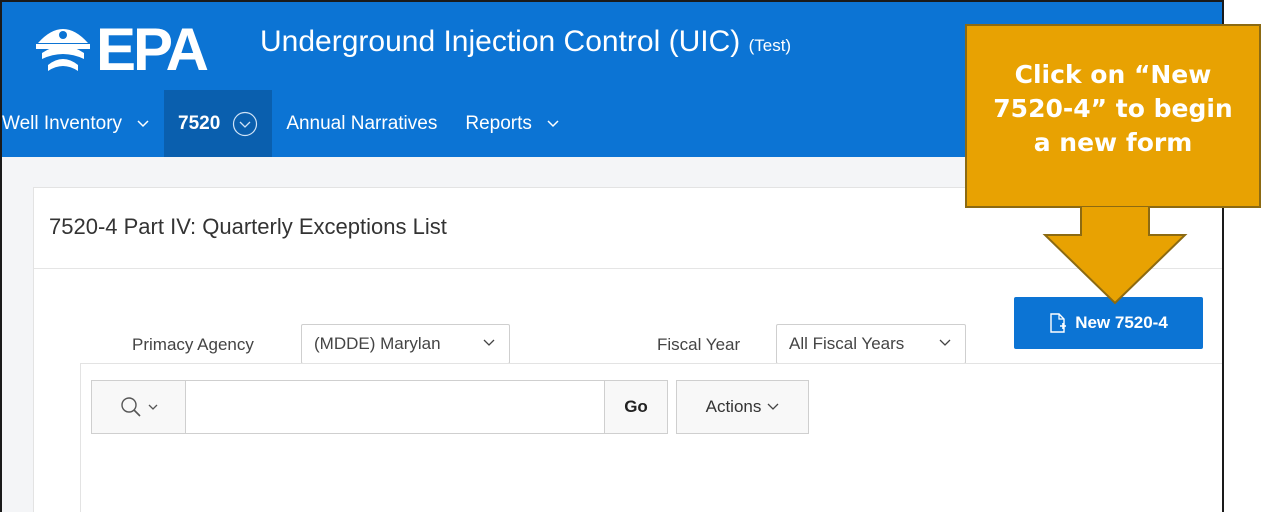  I want to click on nav-item-label: Annual Narratives, so click(362, 123).